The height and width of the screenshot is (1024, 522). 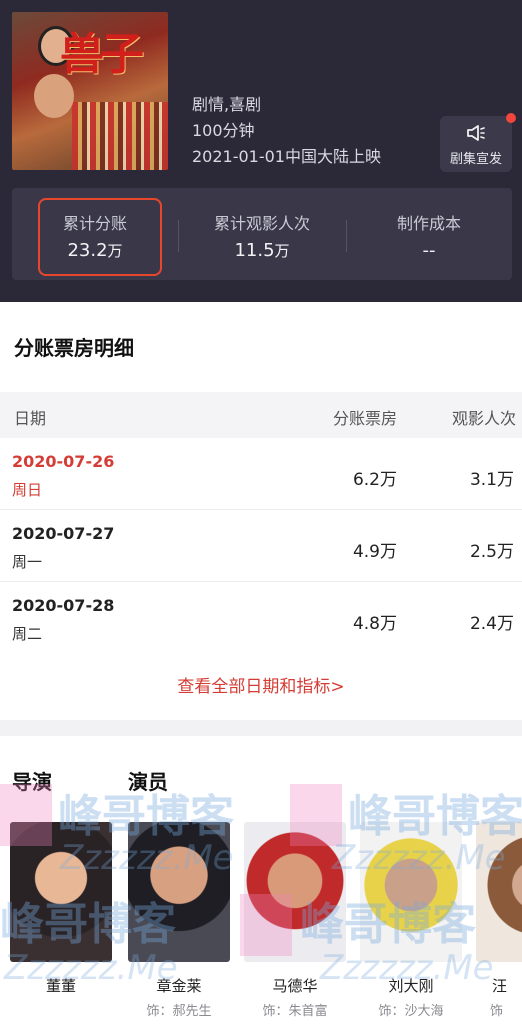 What do you see at coordinates (511, 118) in the screenshot?
I see `notification-dot` at bounding box center [511, 118].